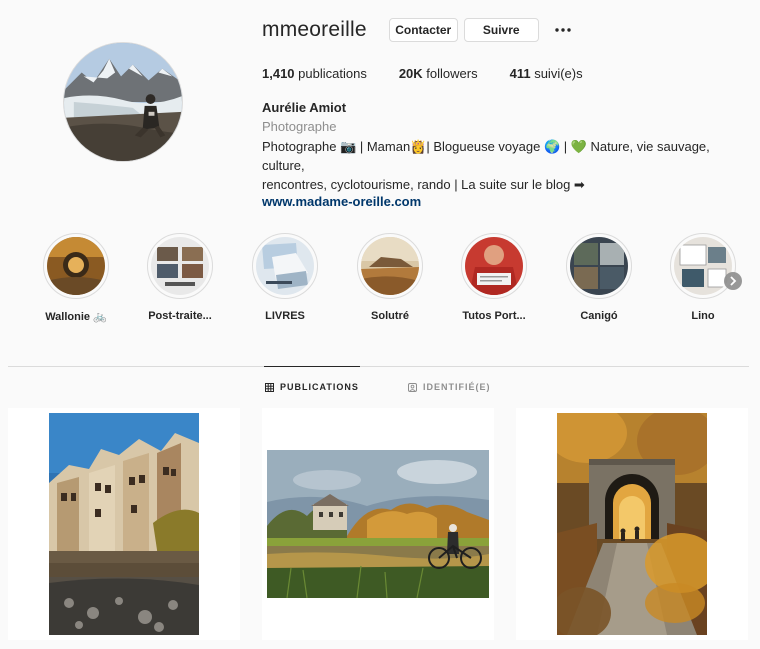  What do you see at coordinates (76, 317) in the screenshot?
I see `highlight-label: Wallonie 🚲` at bounding box center [76, 317].